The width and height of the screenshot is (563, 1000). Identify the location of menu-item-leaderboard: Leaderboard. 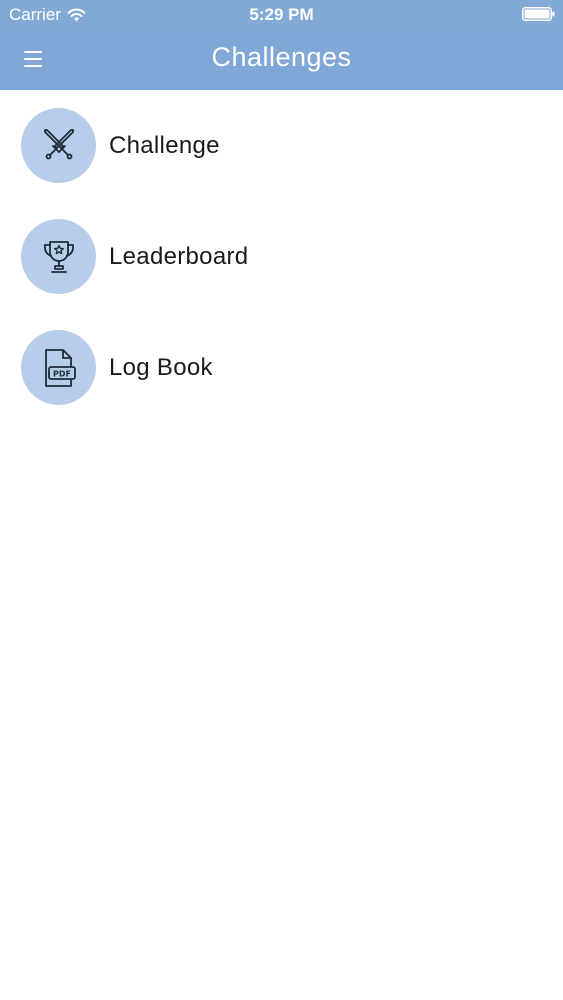
(281, 256).